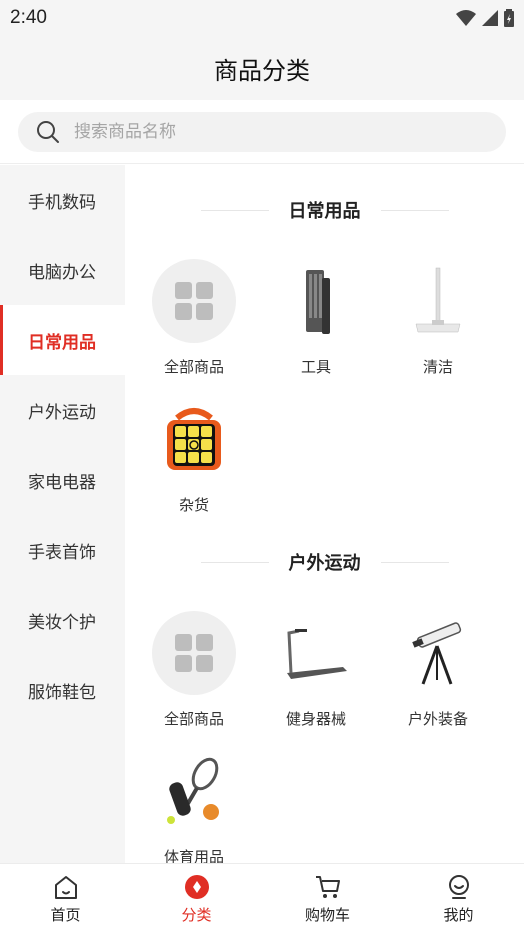 Image resolution: width=524 pixels, height=931 pixels. I want to click on sidebar-item-beauty-care: 美妆个护, so click(62, 620).